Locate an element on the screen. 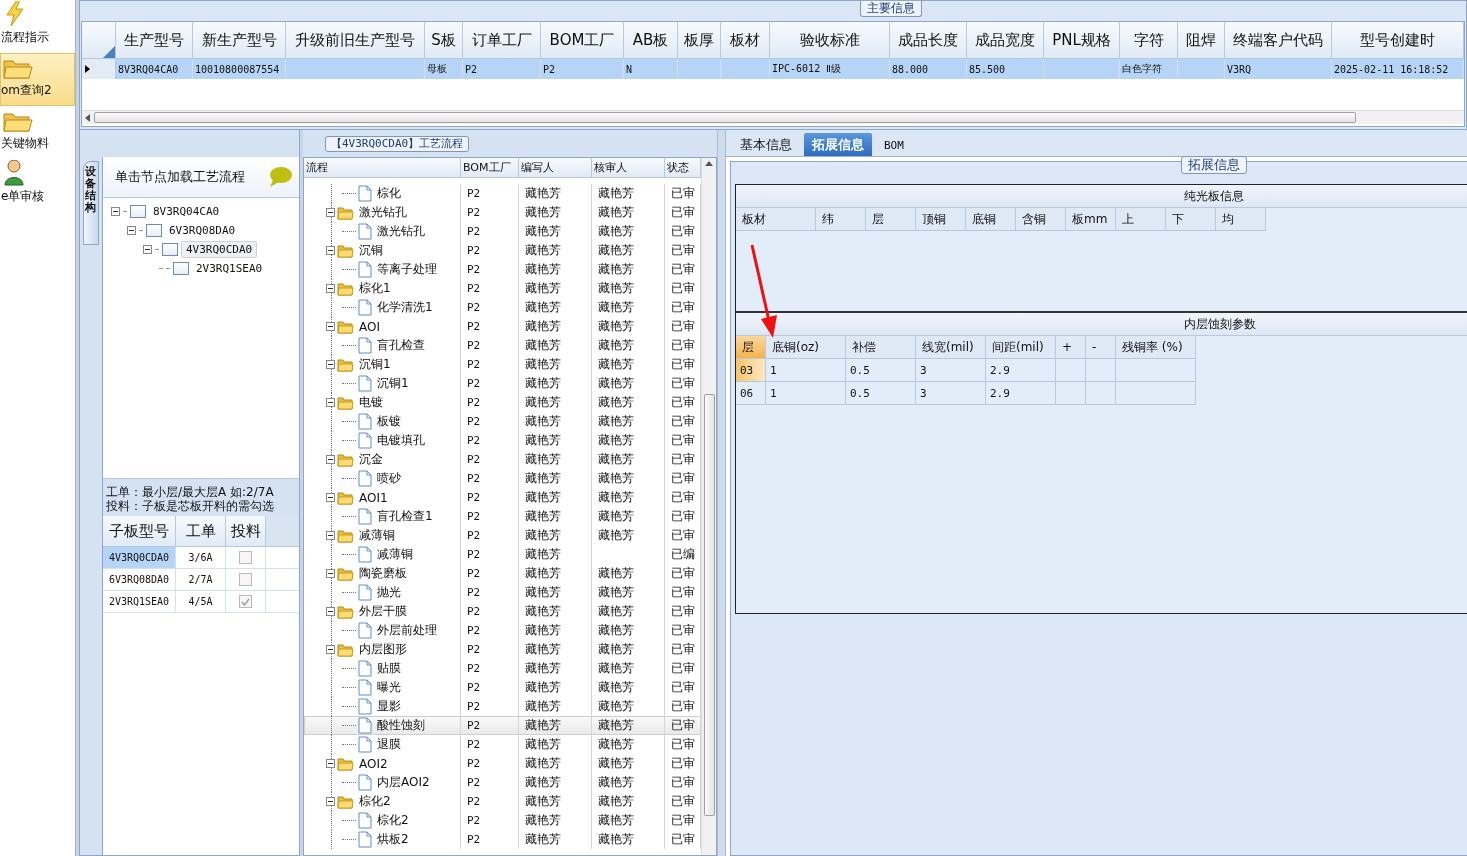  column-header: 板材 is located at coordinates (776, 219).